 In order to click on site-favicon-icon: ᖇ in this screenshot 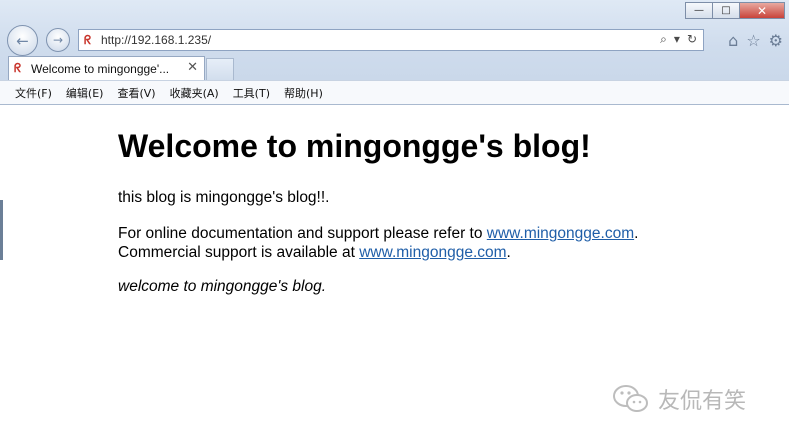, I will do `click(88, 40)`.